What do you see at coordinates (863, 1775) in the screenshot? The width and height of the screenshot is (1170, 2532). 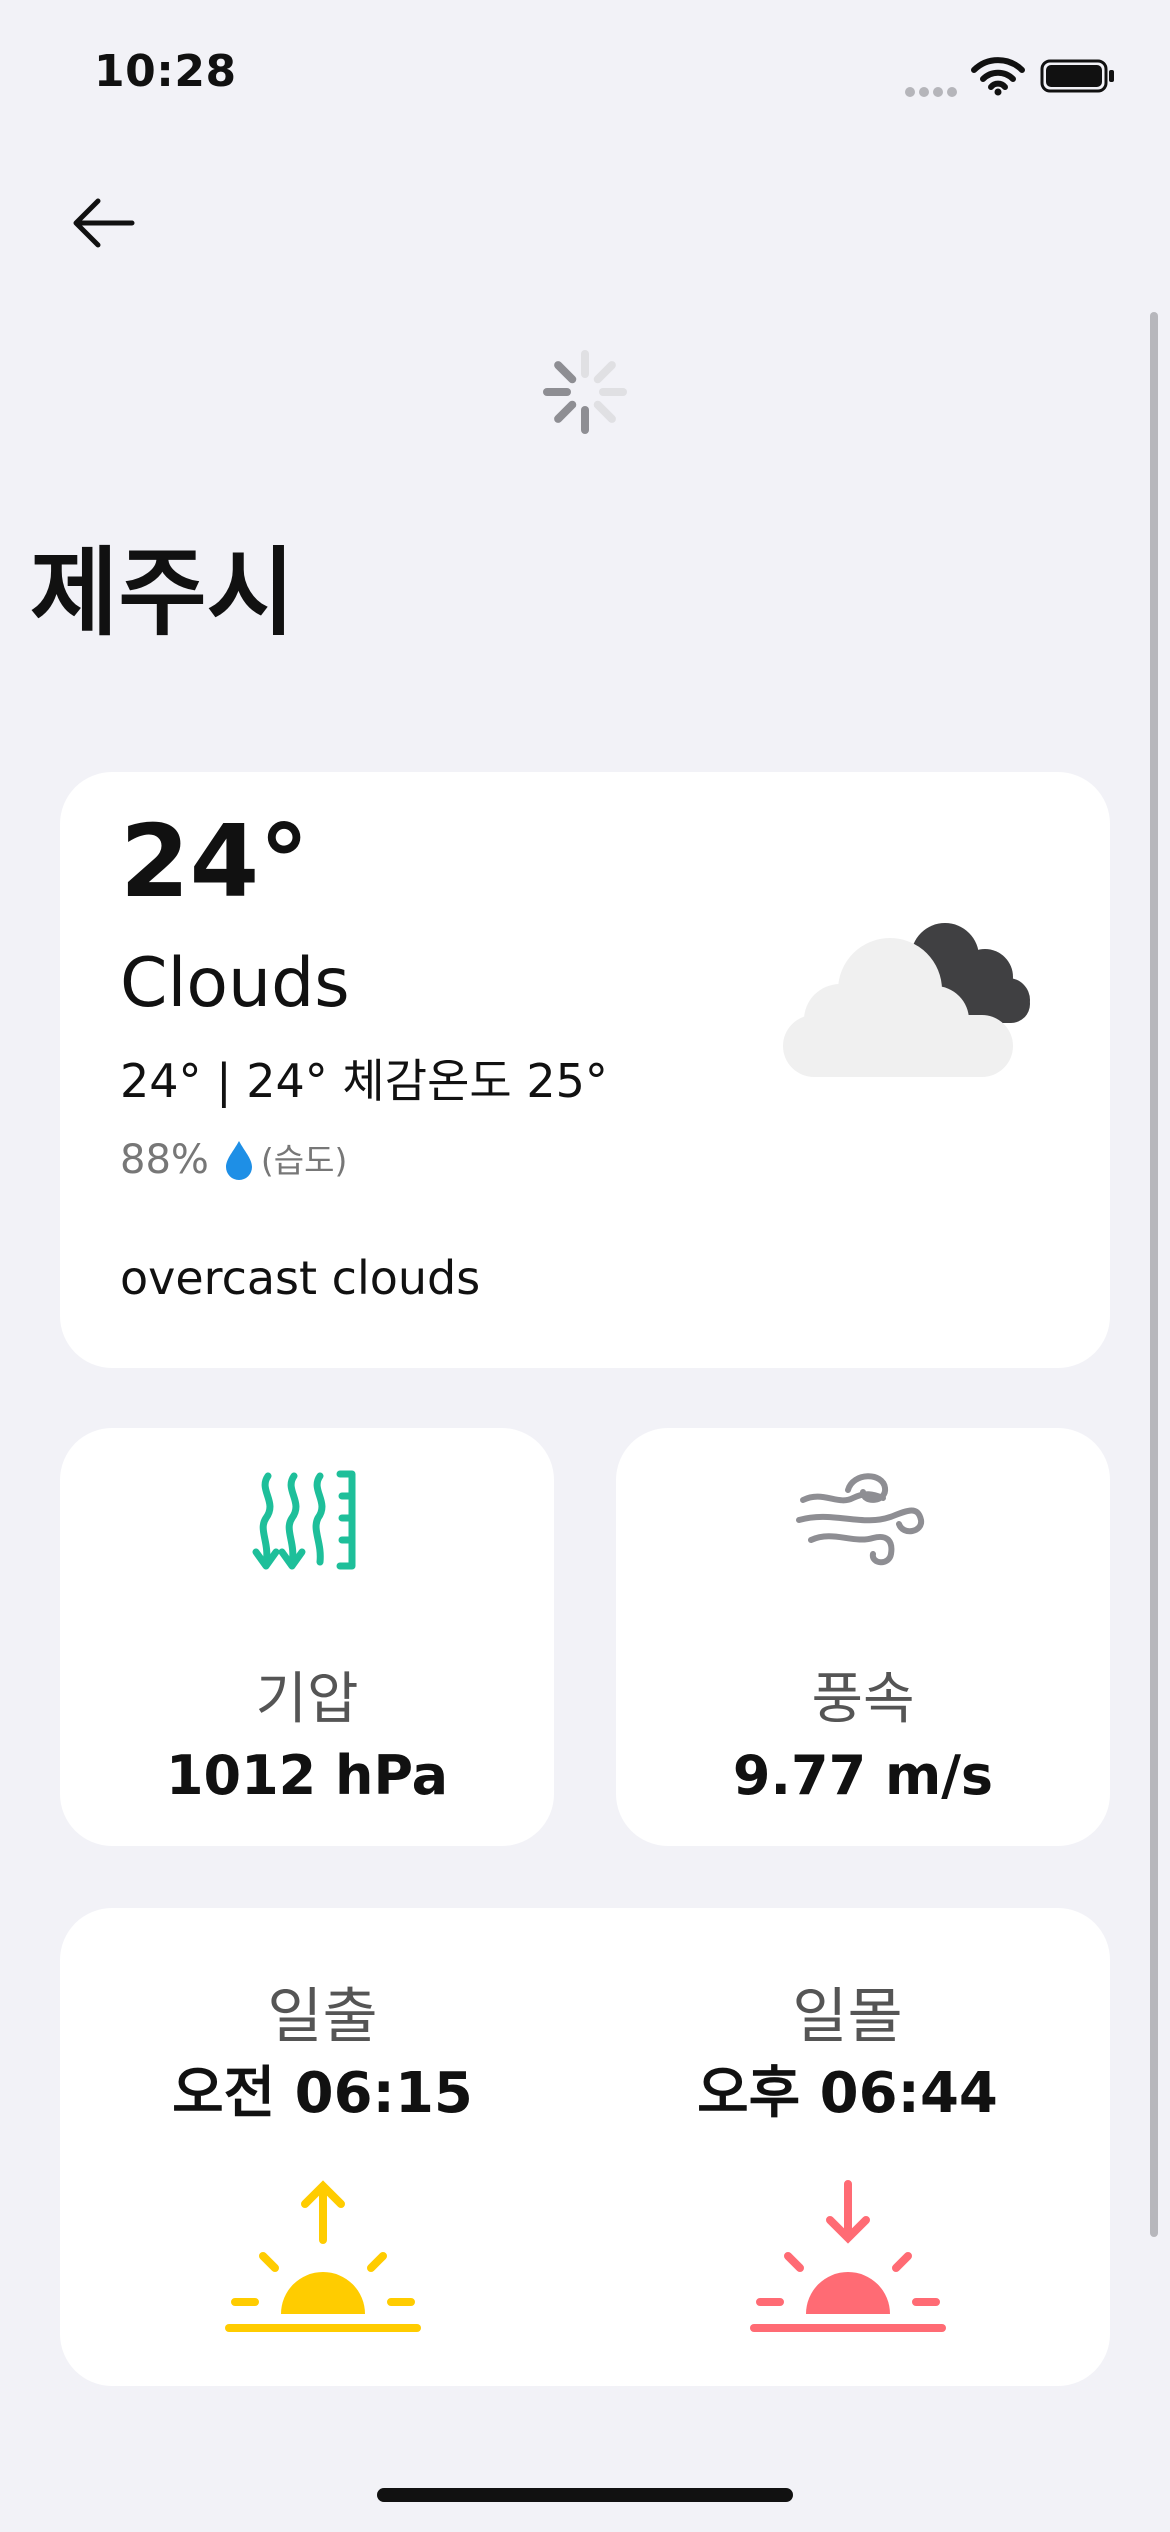 I see `wind-speed-value: 9.77 m/s` at bounding box center [863, 1775].